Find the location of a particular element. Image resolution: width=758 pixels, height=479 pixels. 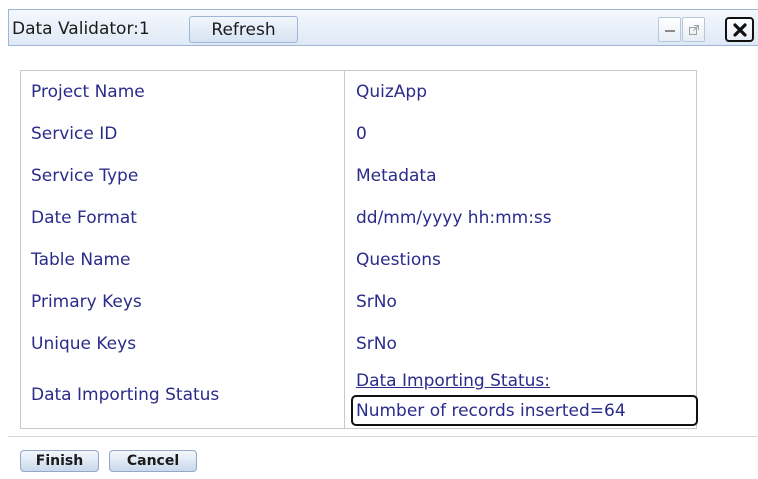

project-name-label: Project Name is located at coordinates (88, 92).